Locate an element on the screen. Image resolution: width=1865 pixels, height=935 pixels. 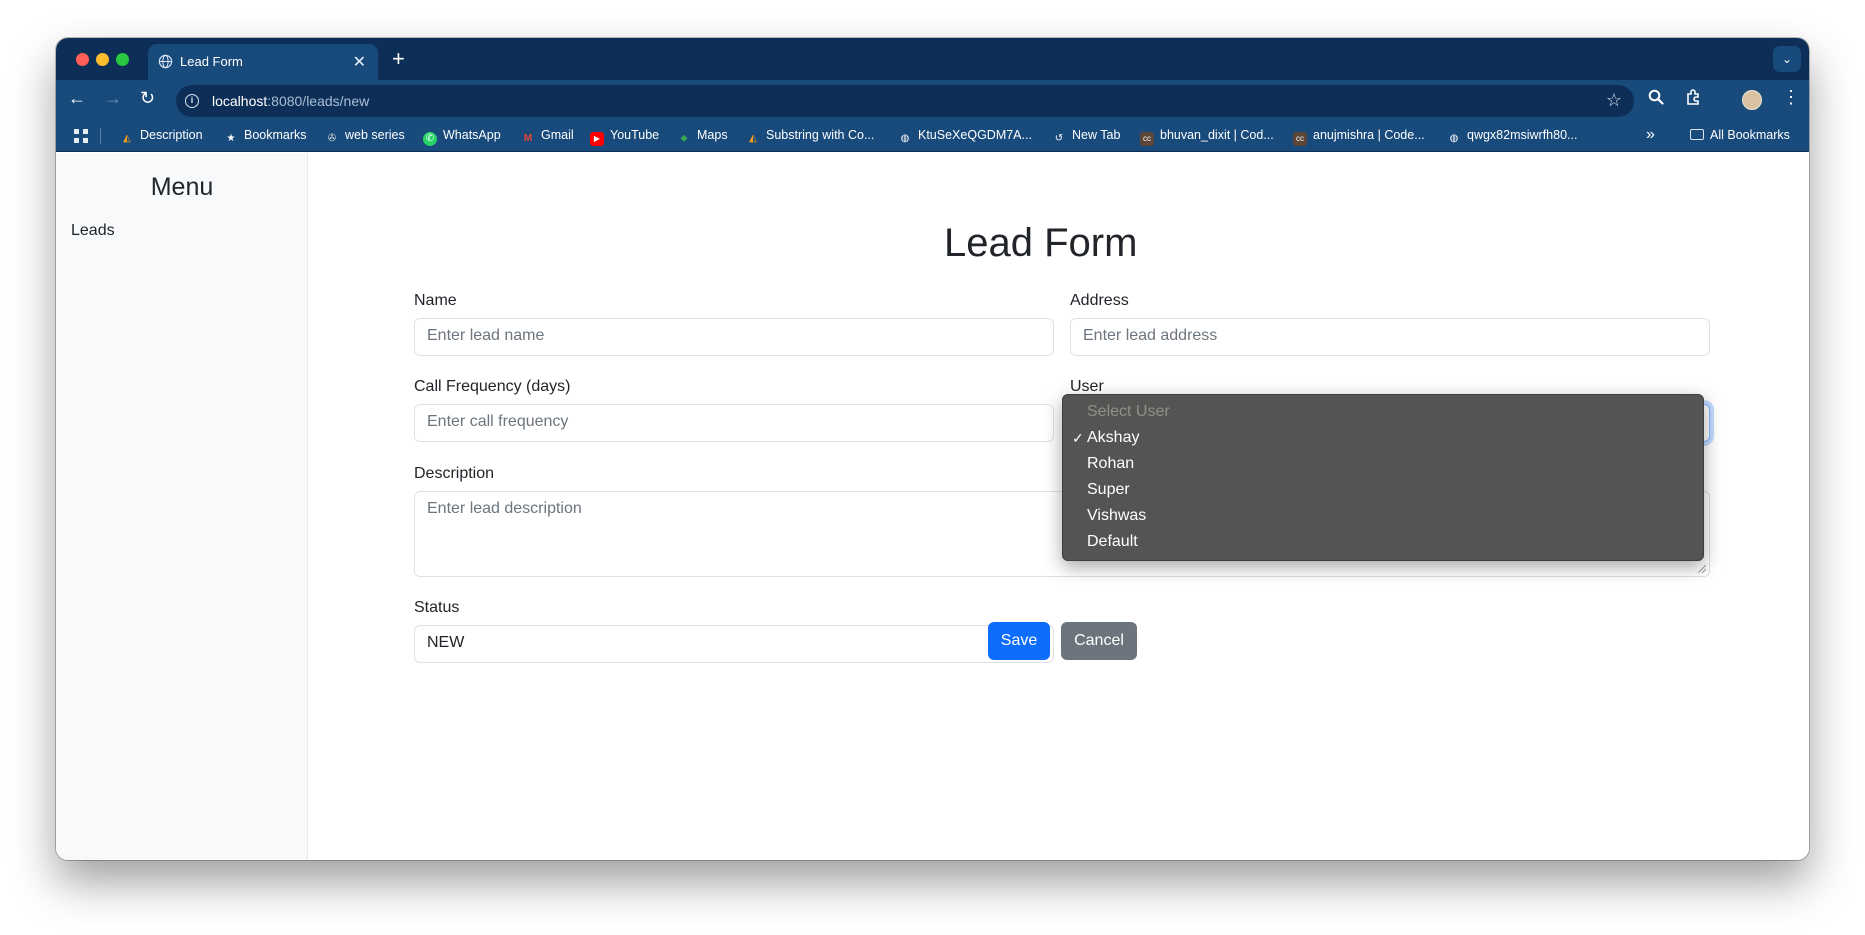
close-tab-icon: ✕ is located at coordinates (359, 62).